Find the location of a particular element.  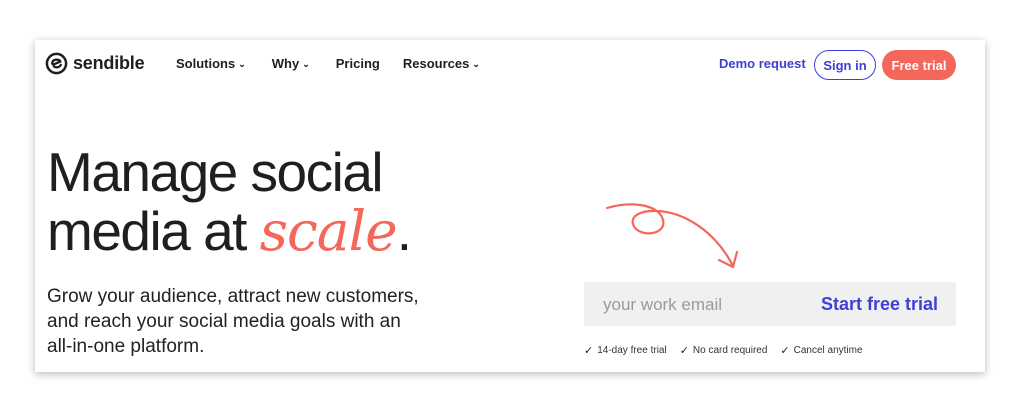

nav-item-why: Why ⌄ is located at coordinates (291, 63).